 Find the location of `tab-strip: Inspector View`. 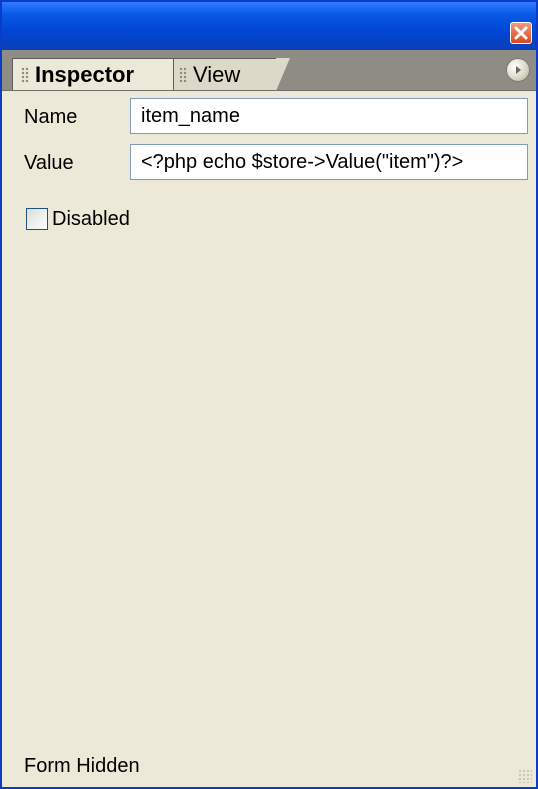

tab-strip: Inspector View is located at coordinates (269, 70).